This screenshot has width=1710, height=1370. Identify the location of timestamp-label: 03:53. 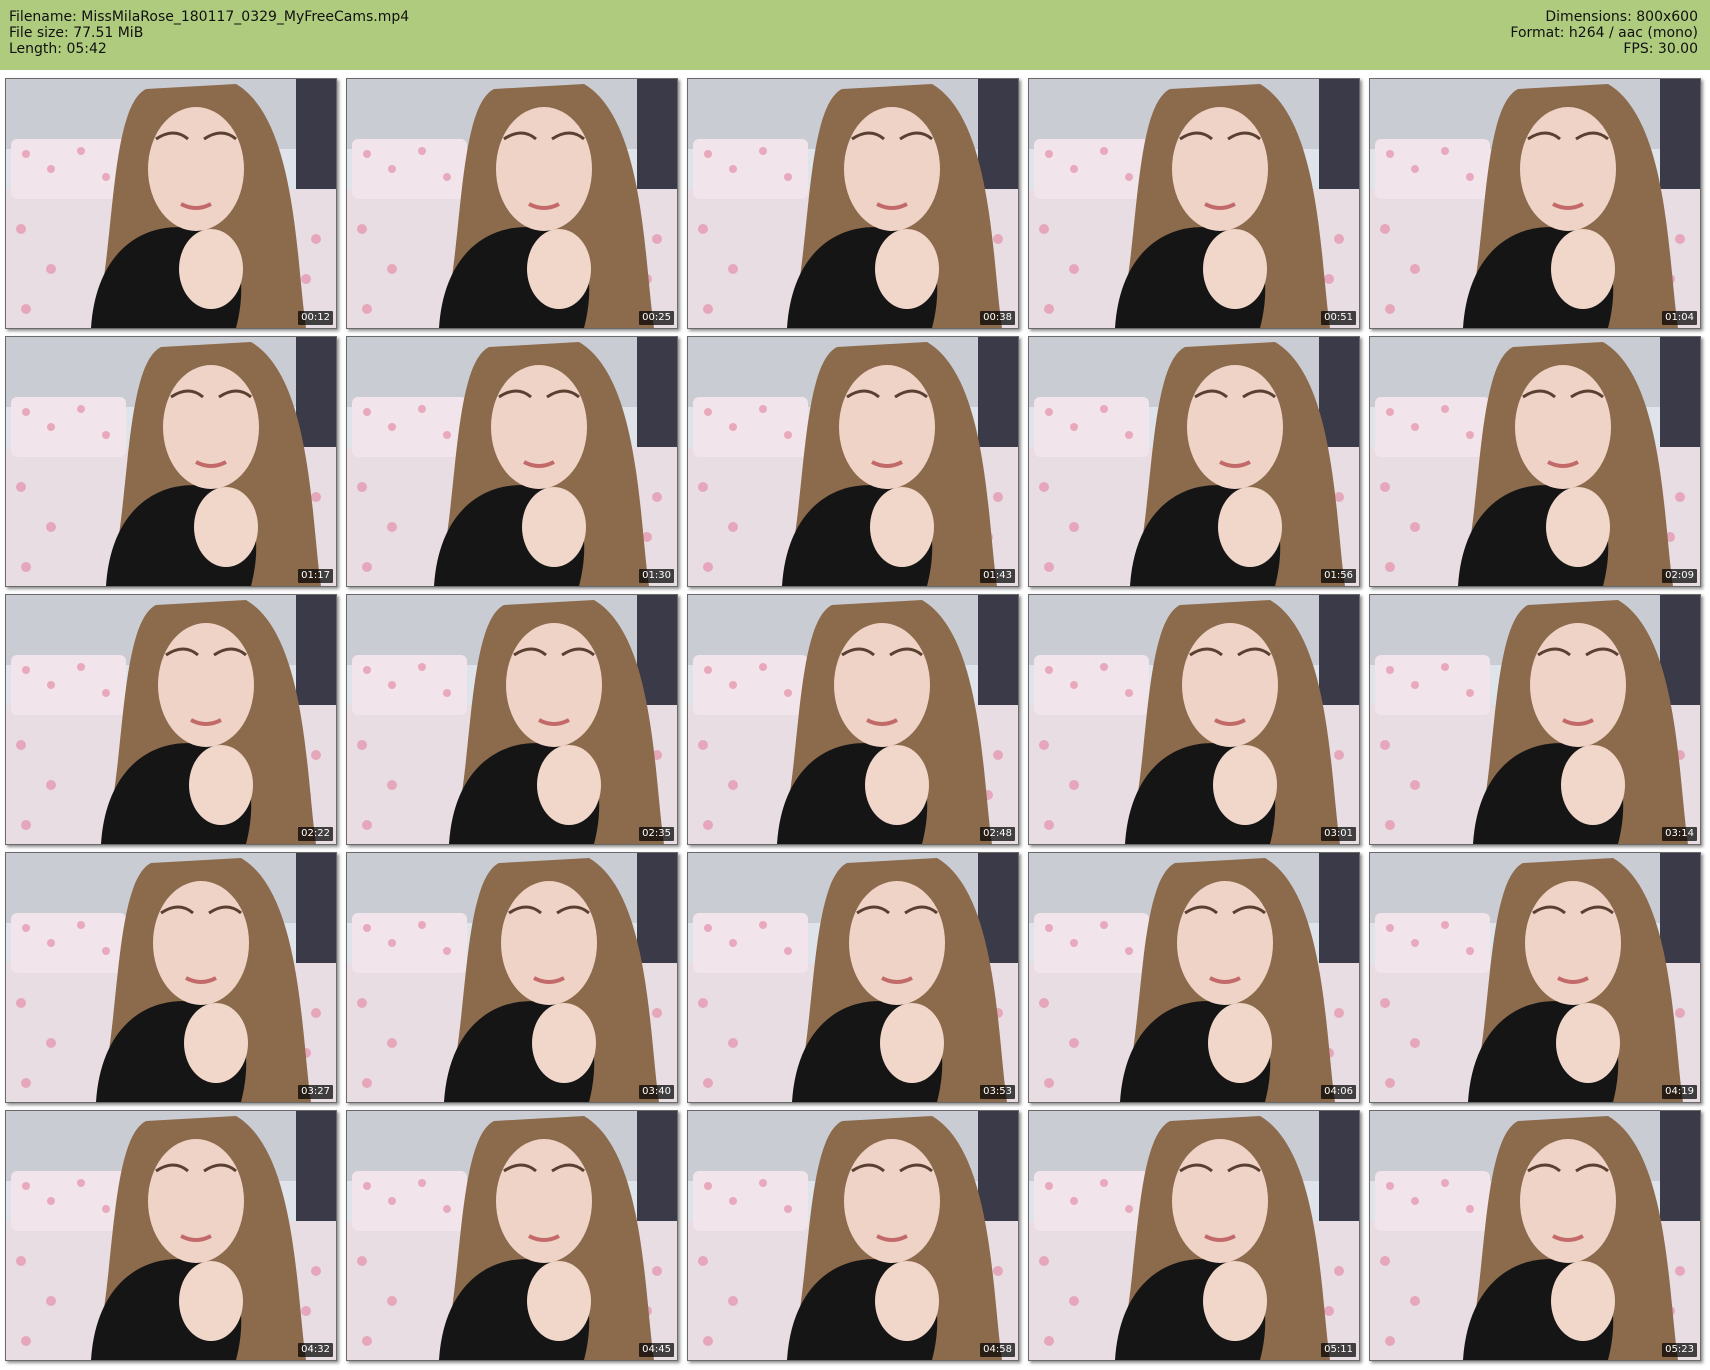
(997, 1092).